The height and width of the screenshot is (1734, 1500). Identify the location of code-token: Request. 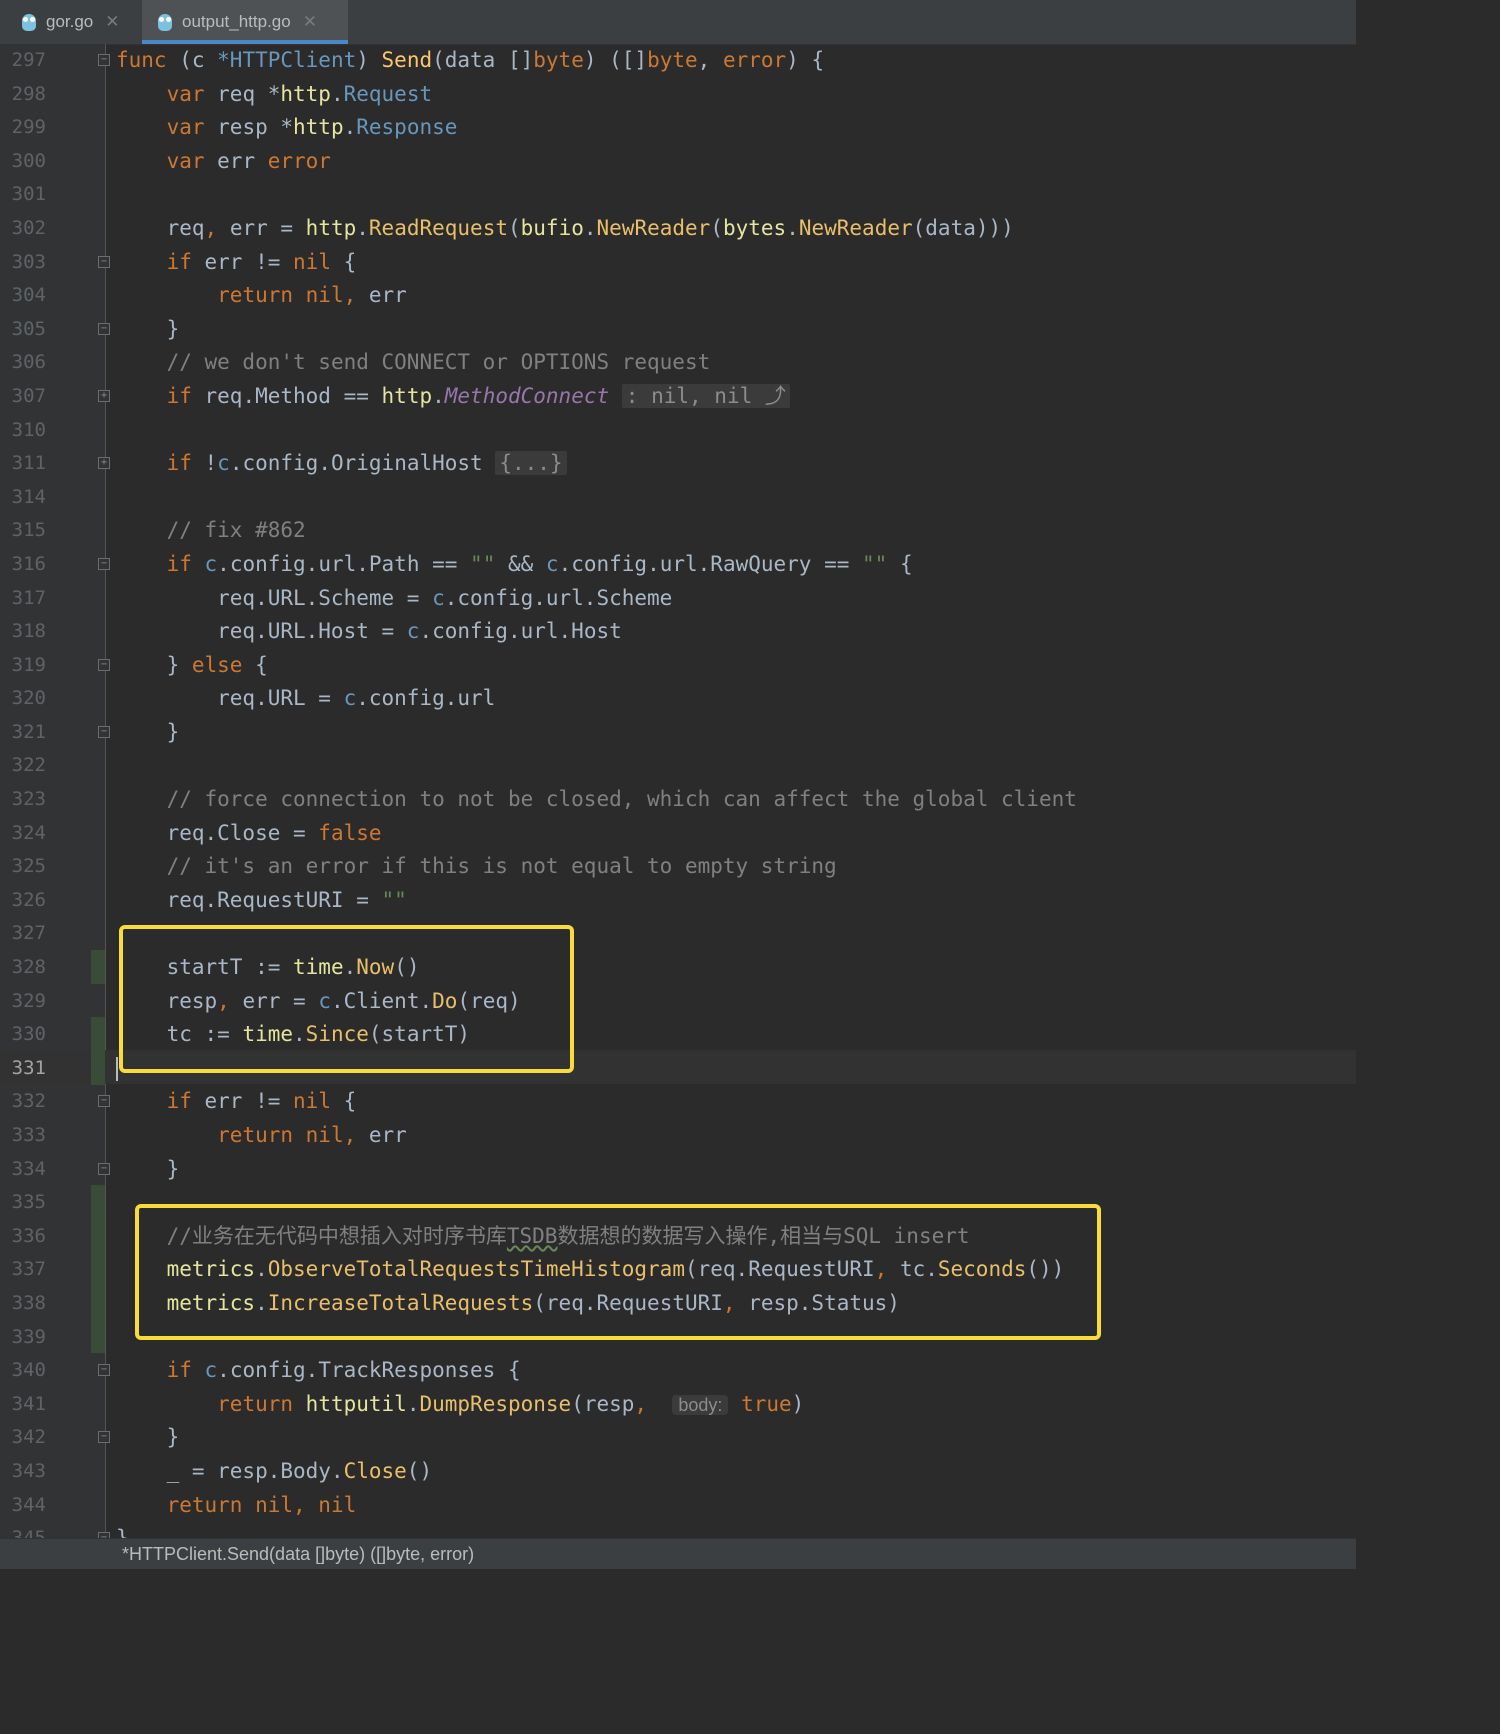
(388, 93).